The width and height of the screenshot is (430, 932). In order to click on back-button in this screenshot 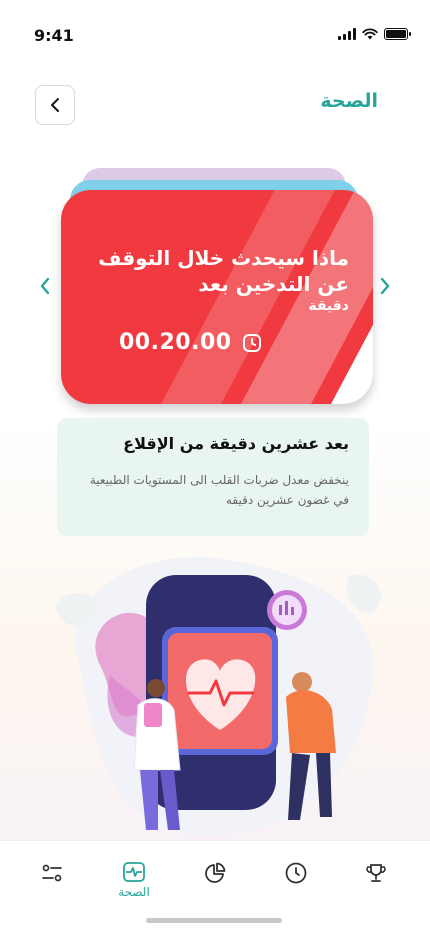, I will do `click(55, 105)`.